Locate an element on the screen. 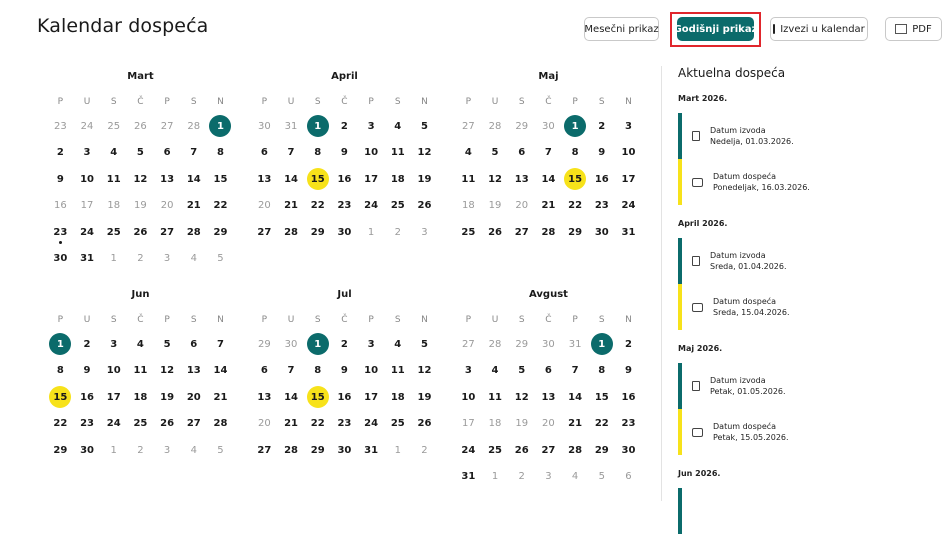 Image resolution: width=945 pixels, height=534 pixels. calendar-day: 30 is located at coordinates (628, 450).